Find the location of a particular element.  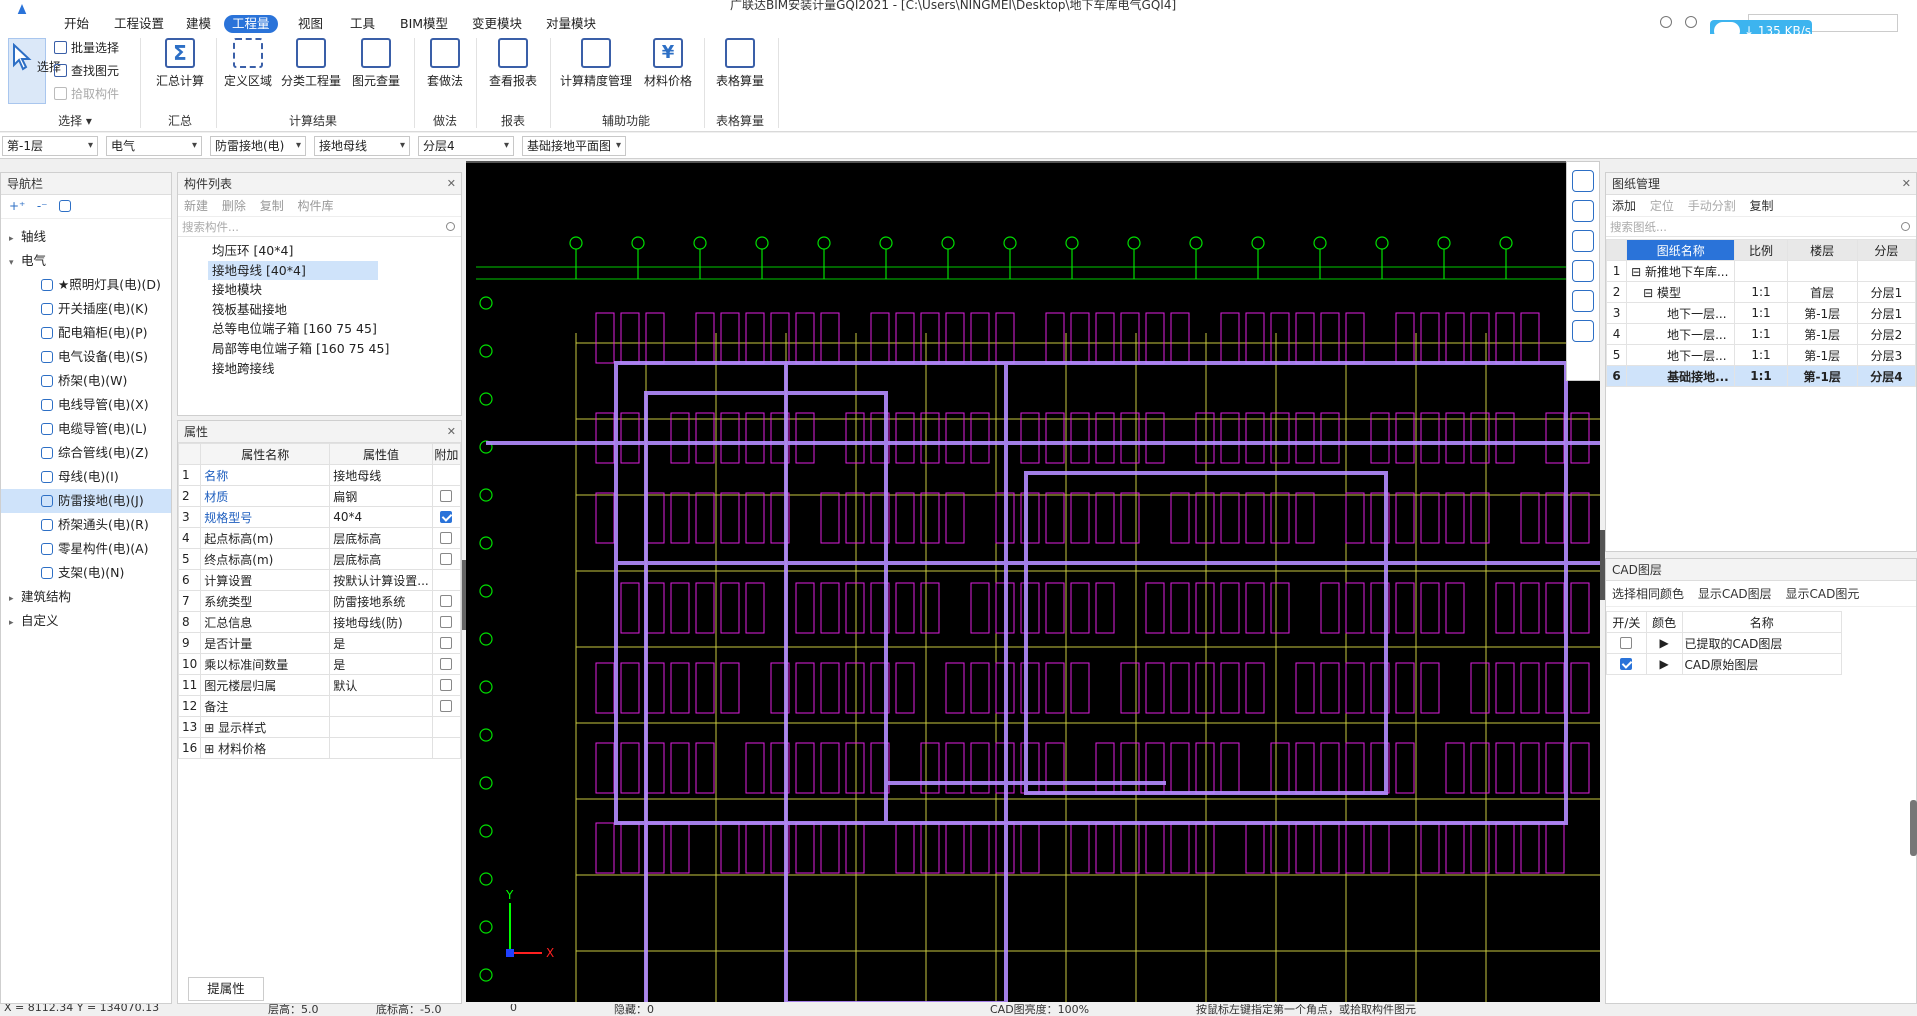

nav-item: ▸ 建筑结构 is located at coordinates (86, 597).